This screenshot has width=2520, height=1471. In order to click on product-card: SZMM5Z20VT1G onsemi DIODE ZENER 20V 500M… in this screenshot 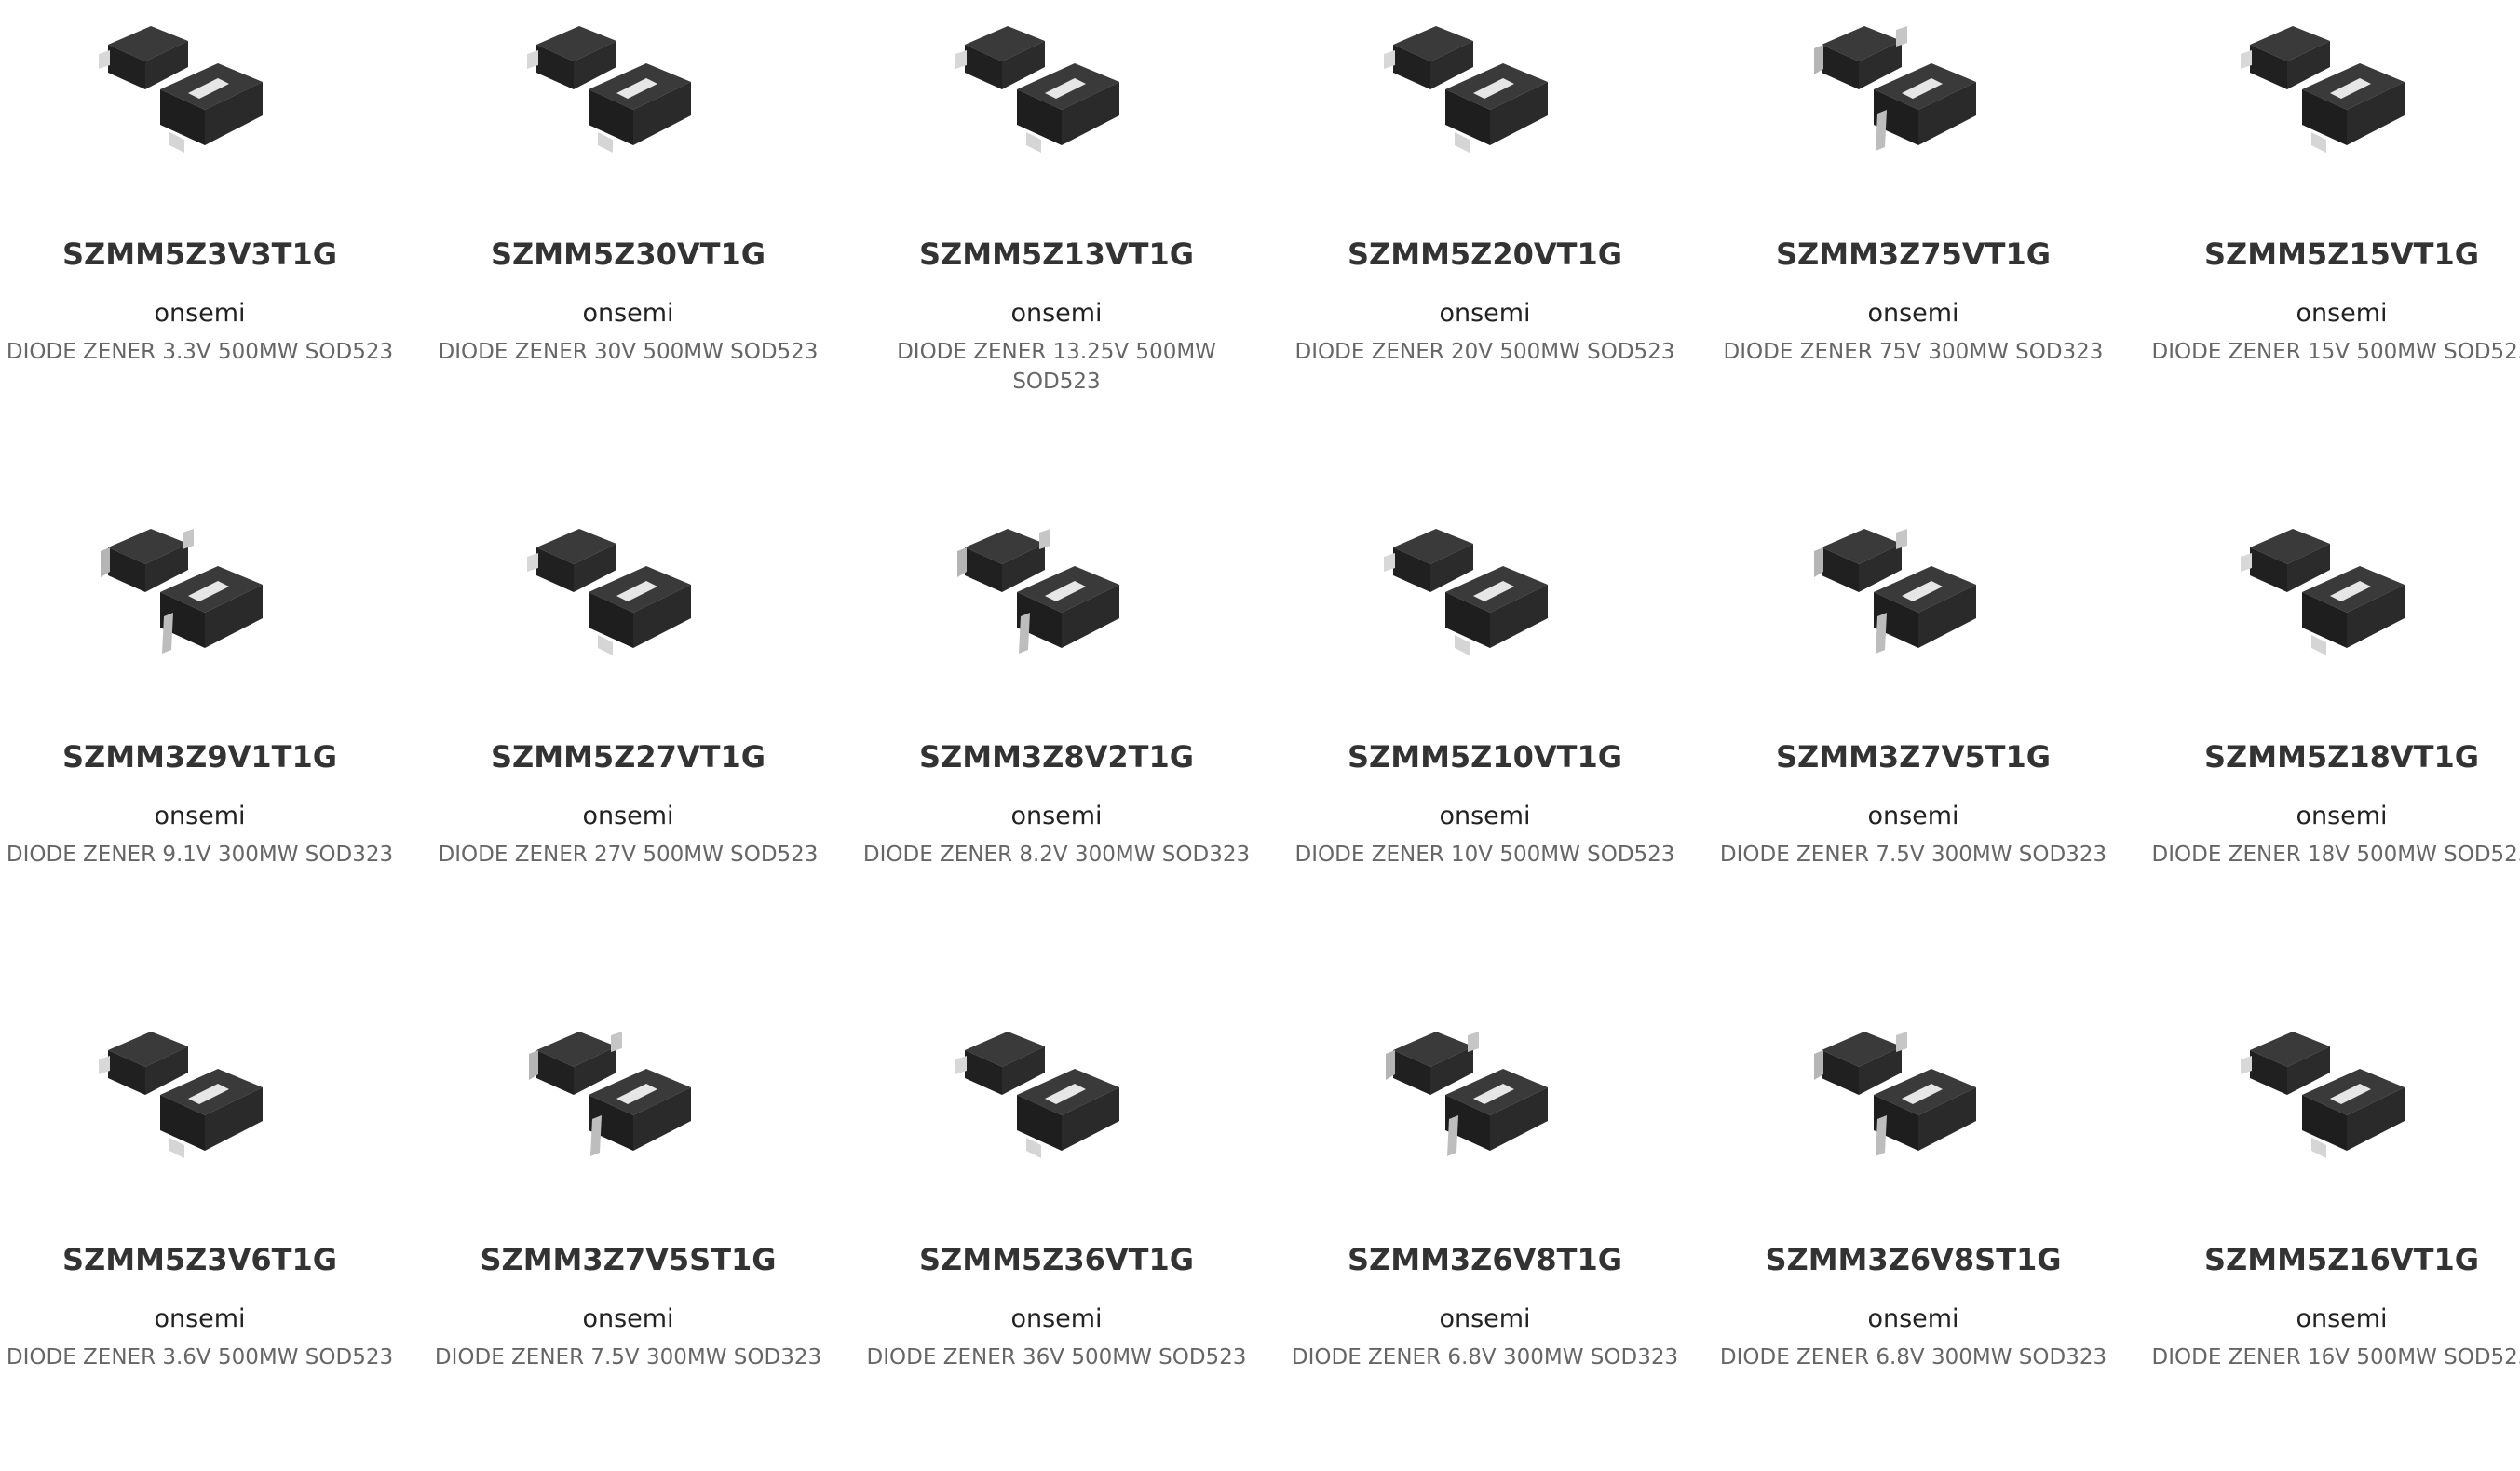, I will do `click(1485, 233)`.